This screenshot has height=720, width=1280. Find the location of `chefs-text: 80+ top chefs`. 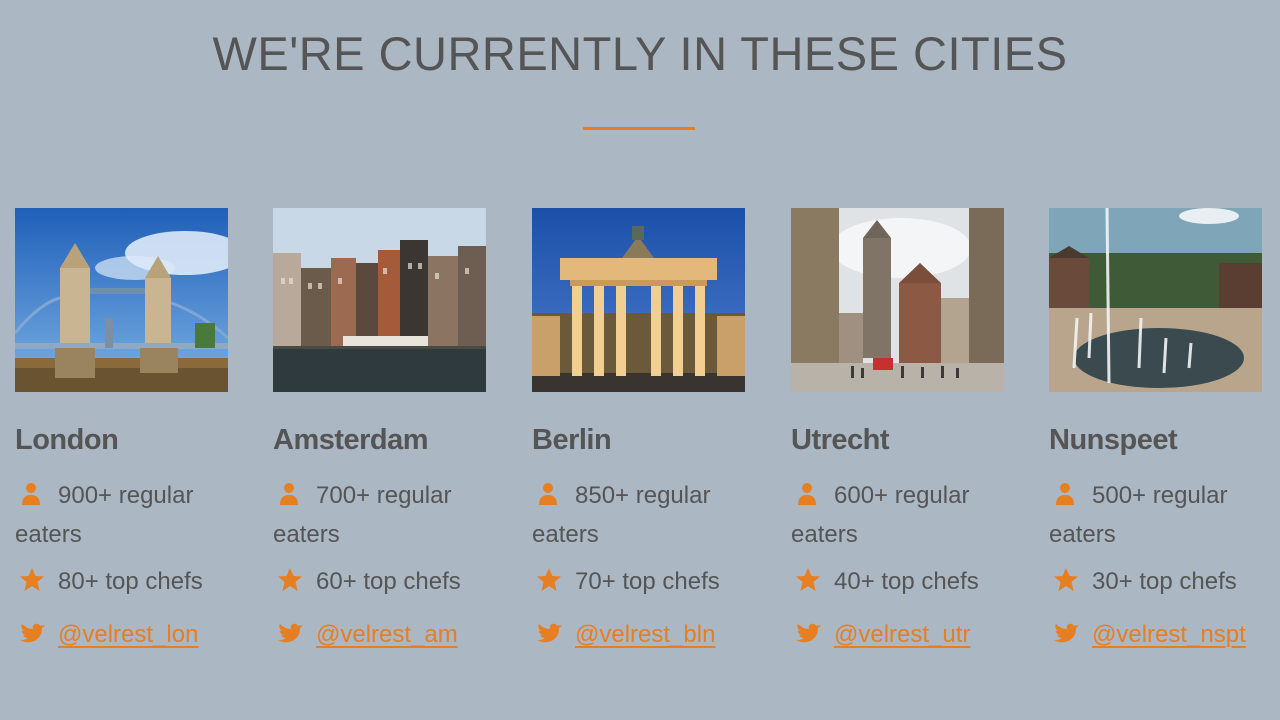

chefs-text: 80+ top chefs is located at coordinates (130, 581).